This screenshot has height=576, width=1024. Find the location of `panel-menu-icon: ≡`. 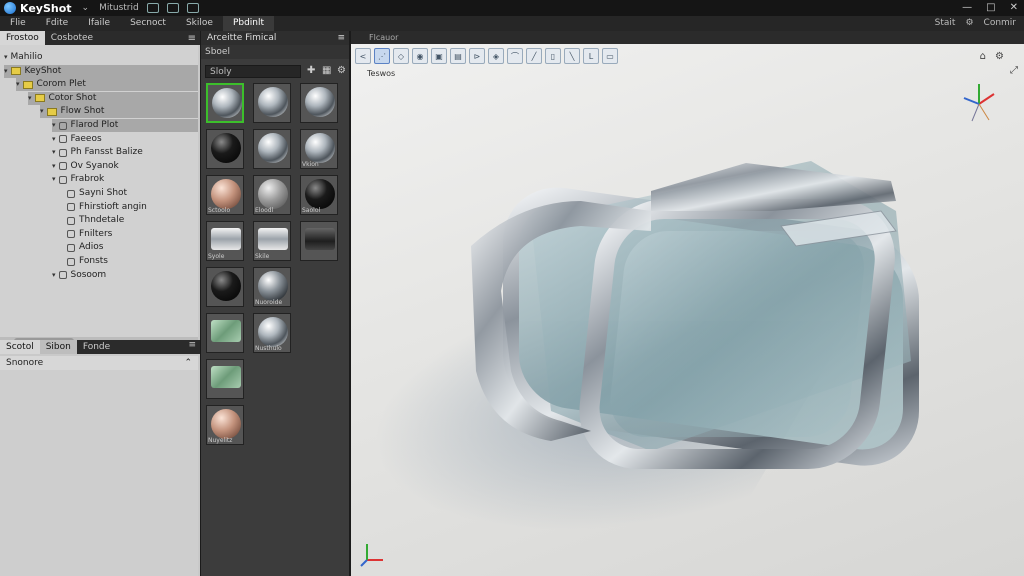

panel-menu-icon: ≡ is located at coordinates (192, 38).